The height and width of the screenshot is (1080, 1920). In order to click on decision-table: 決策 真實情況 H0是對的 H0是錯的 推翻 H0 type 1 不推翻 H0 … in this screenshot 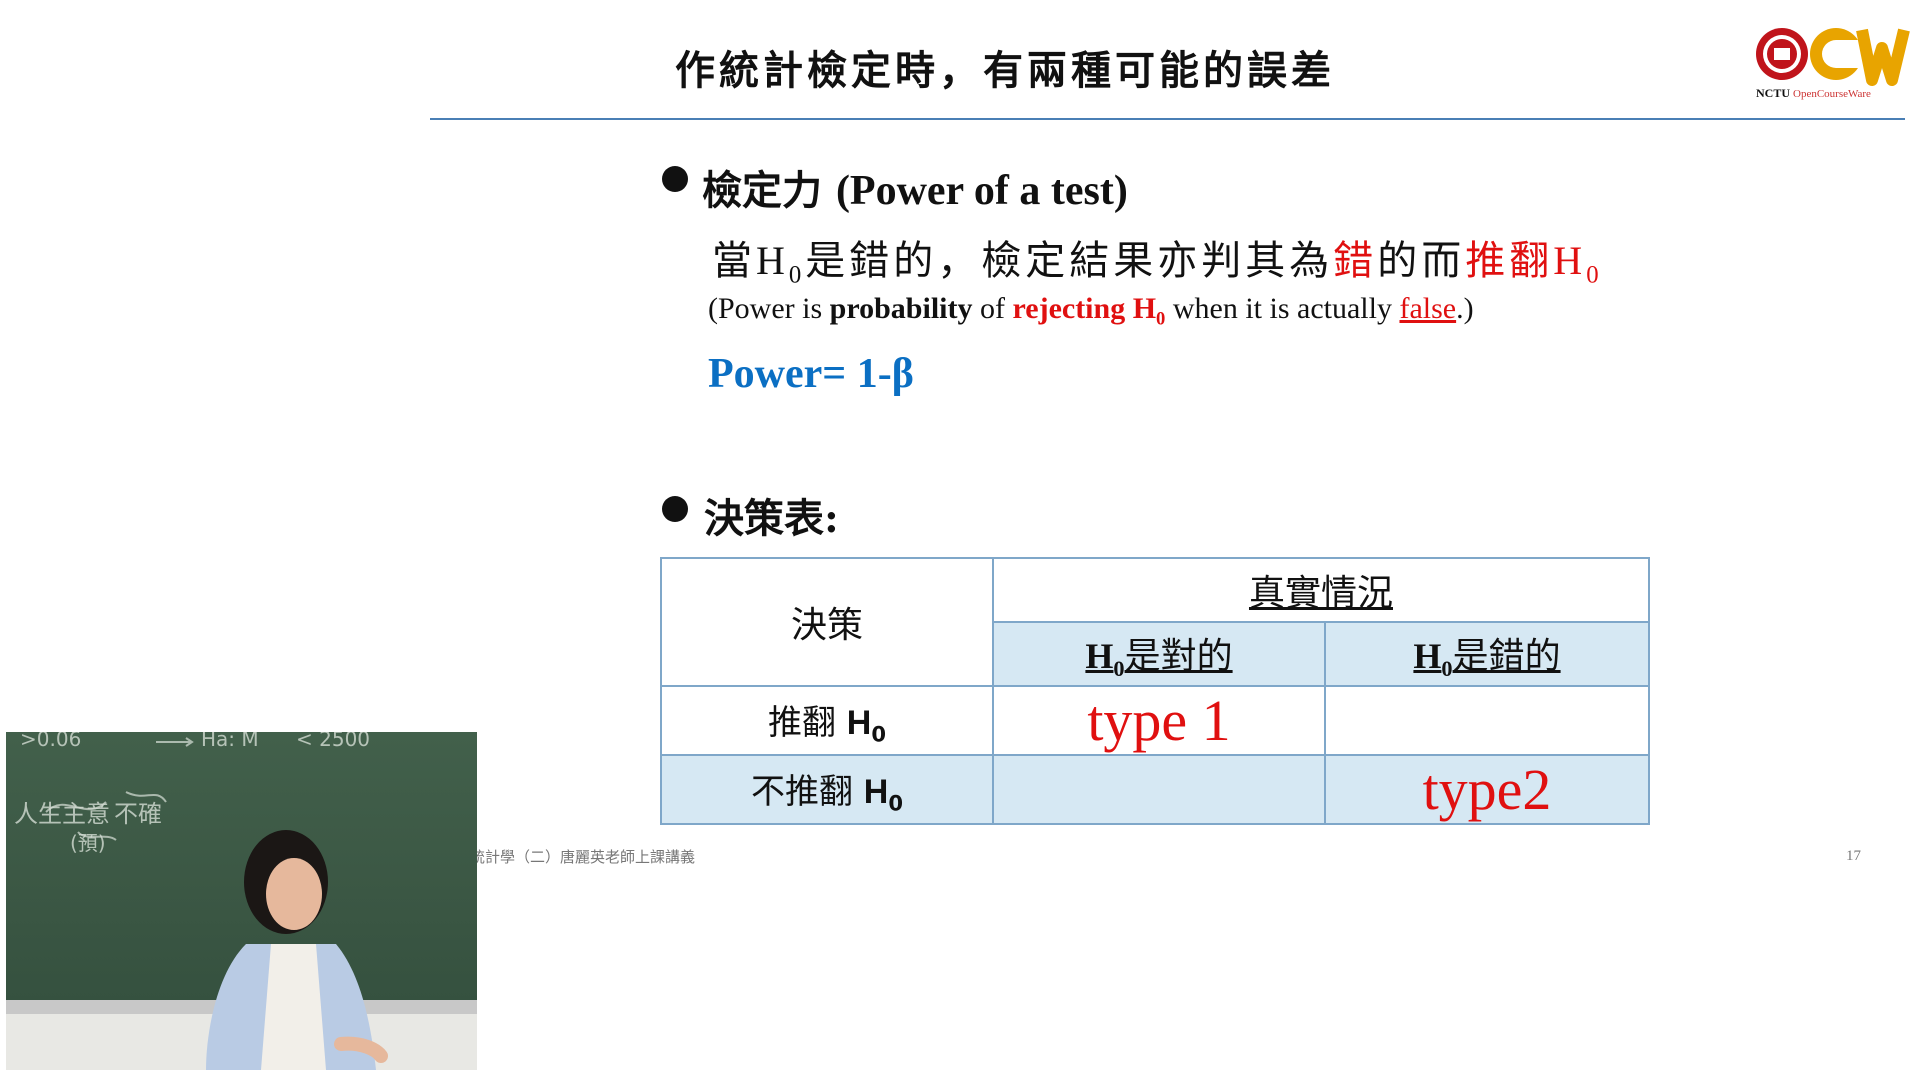, I will do `click(1155, 691)`.